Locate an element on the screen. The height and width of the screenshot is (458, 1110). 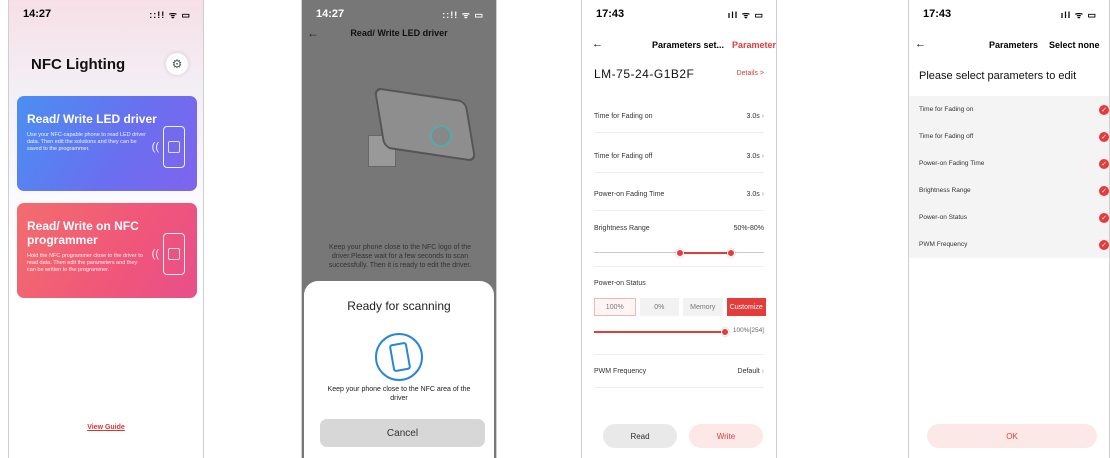
write-button: Write is located at coordinates (726, 436).